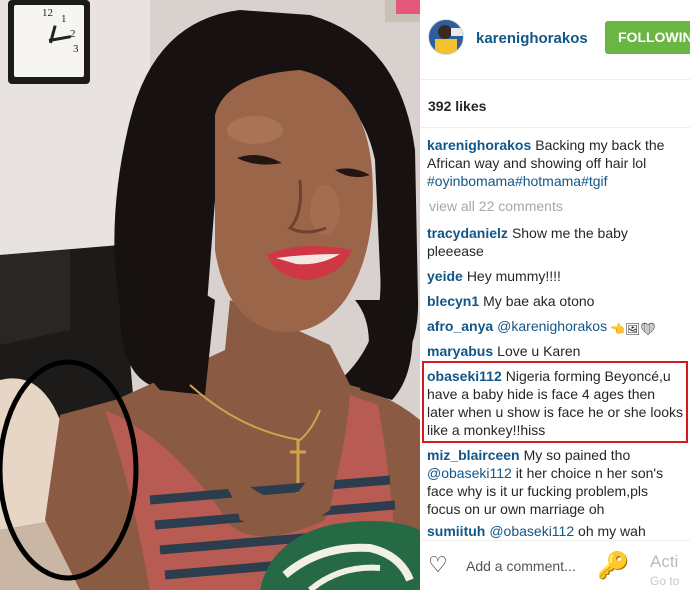  I want to click on comment-username: blecyn1, so click(453, 301).